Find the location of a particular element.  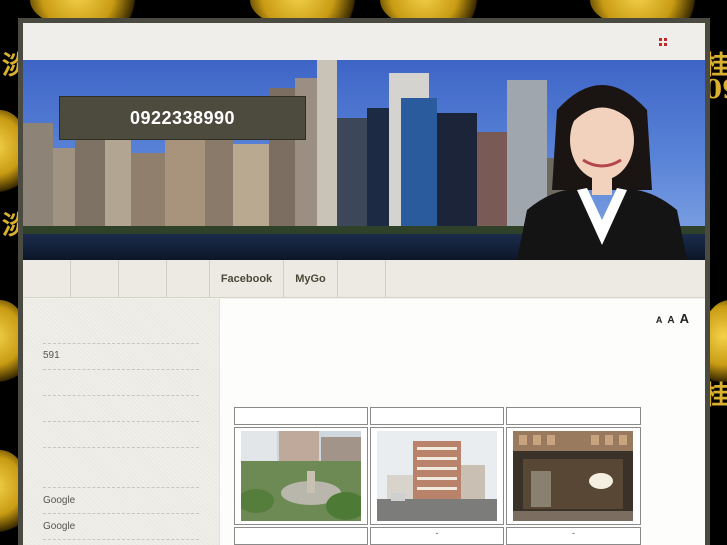

font-size-medium: A is located at coordinates (670, 320).